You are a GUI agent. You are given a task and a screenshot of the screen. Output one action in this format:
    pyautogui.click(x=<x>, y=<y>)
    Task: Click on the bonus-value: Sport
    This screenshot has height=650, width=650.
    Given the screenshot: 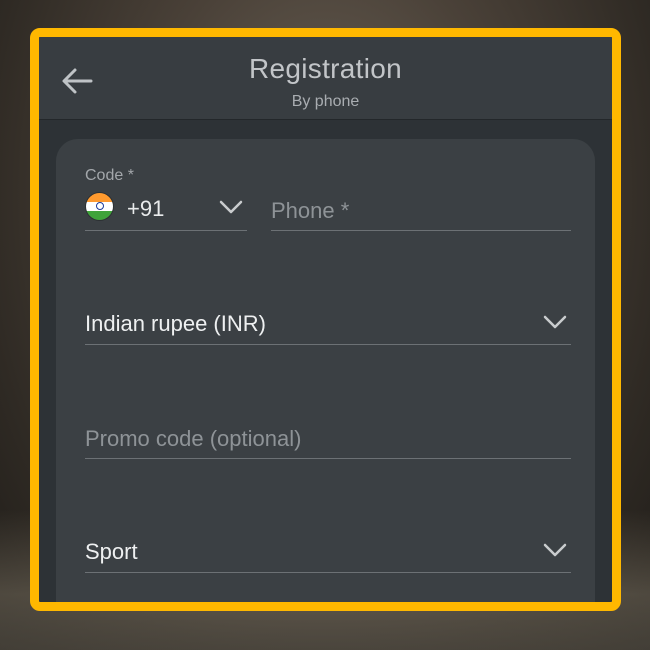 What is the action you would take?
    pyautogui.click(x=111, y=551)
    